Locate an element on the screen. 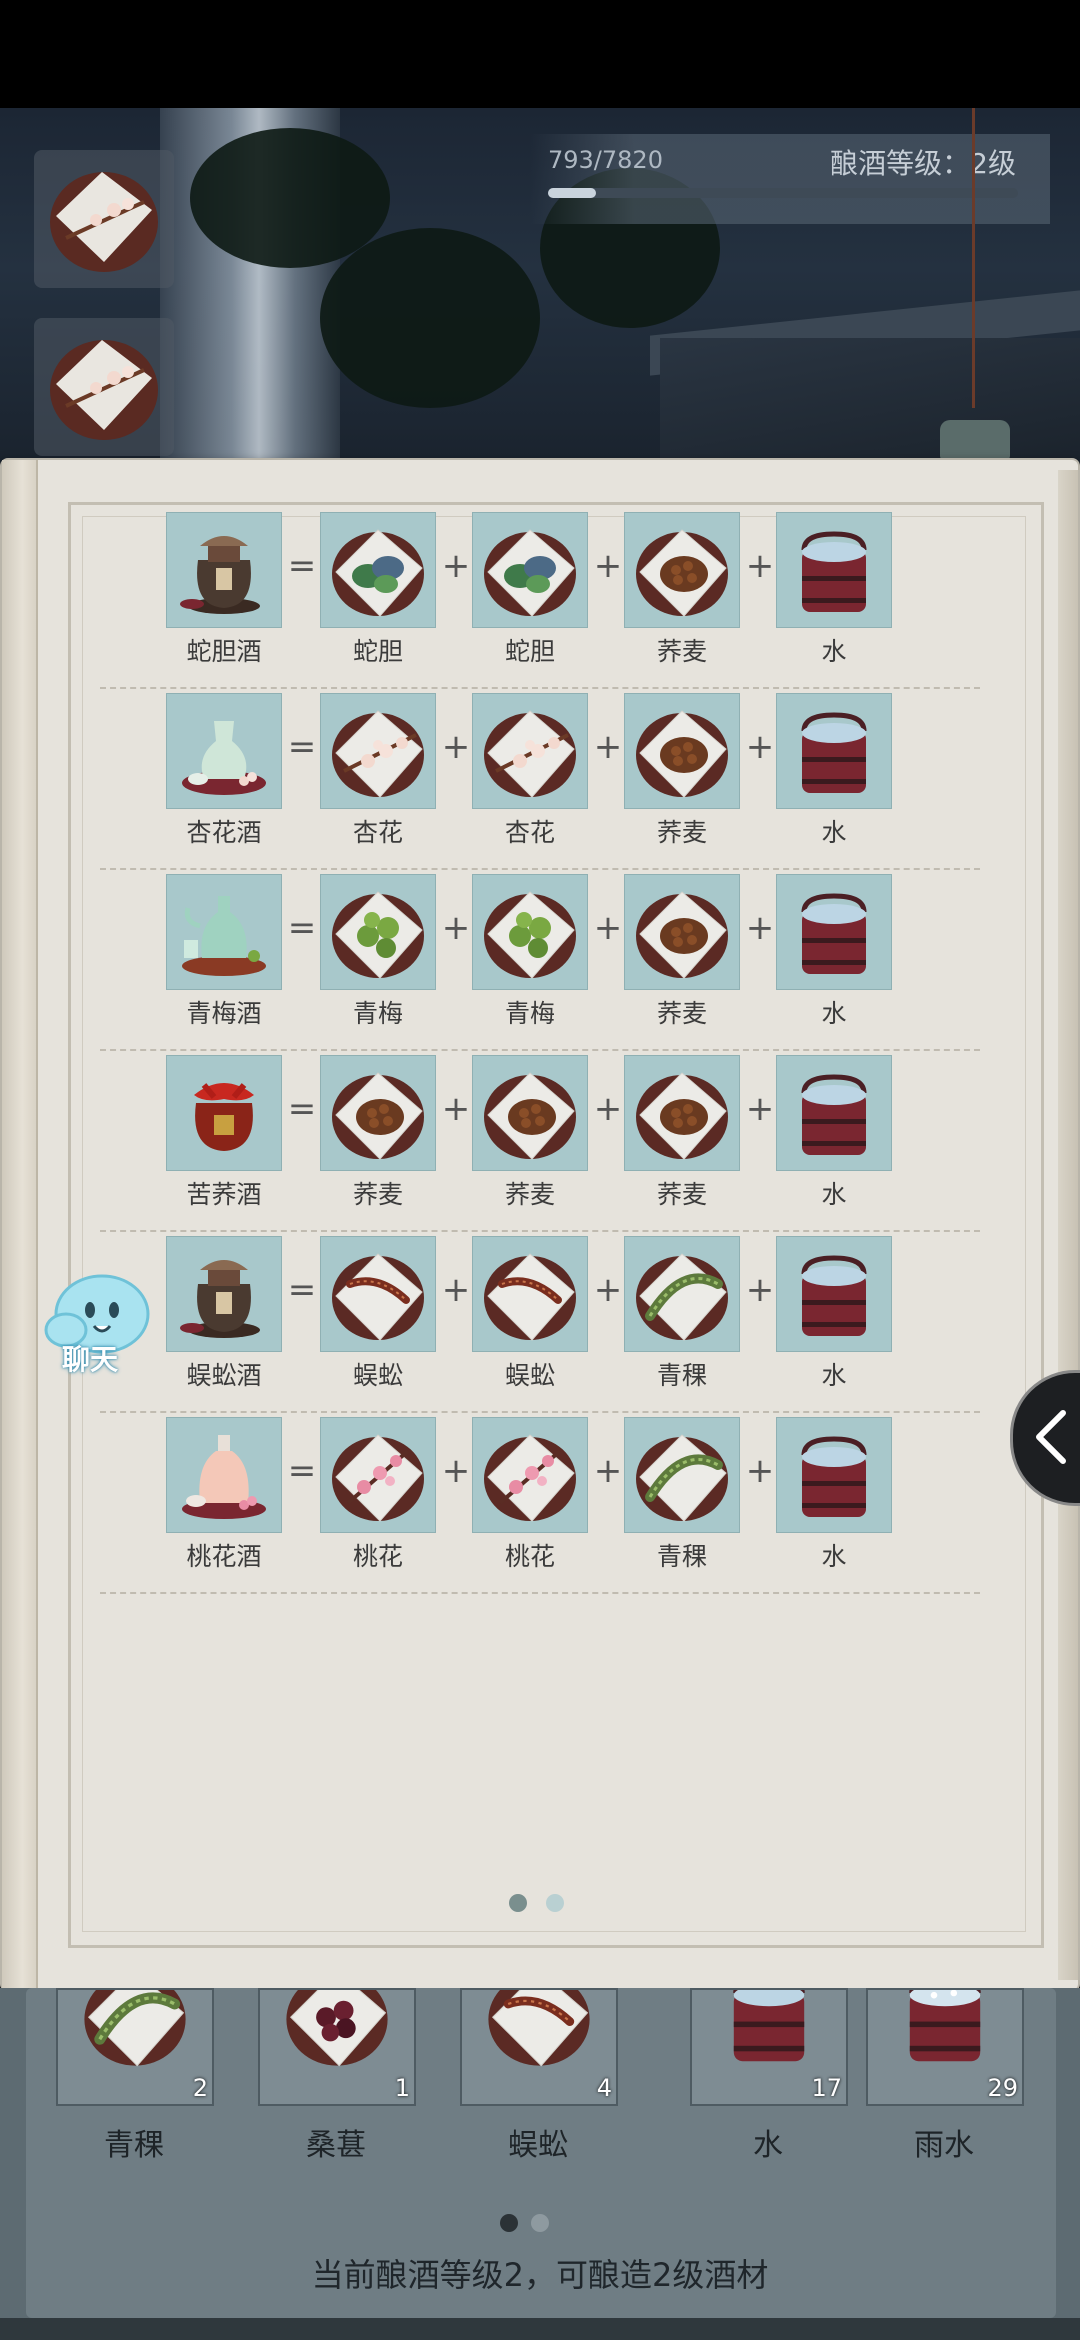 This screenshot has height=2340, width=1080. item-count: 1 is located at coordinates (402, 2088).